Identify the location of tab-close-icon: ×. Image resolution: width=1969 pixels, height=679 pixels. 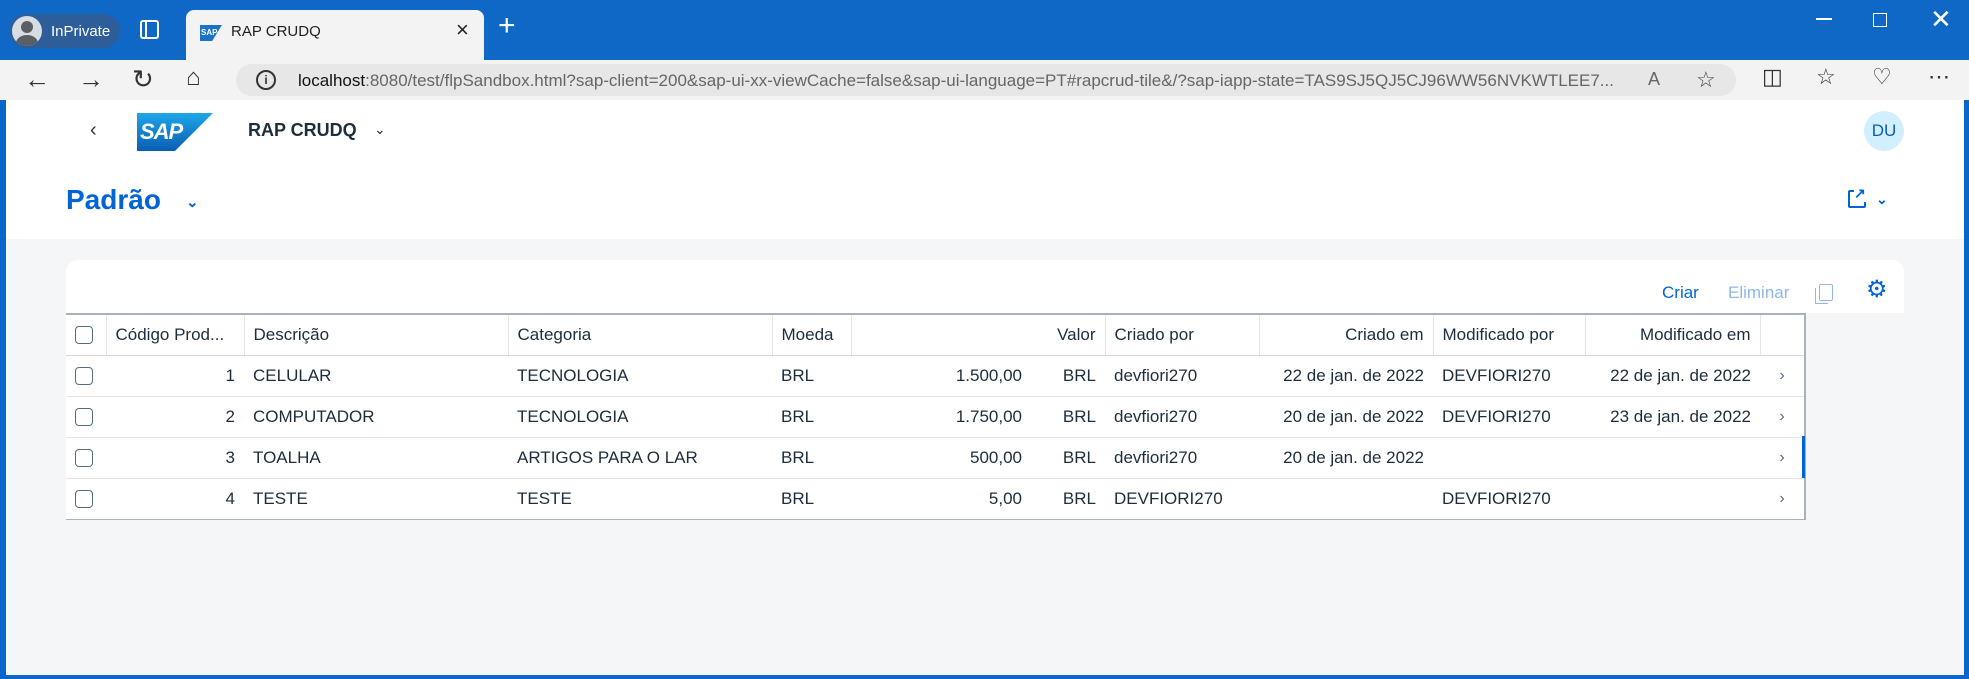
(462, 30).